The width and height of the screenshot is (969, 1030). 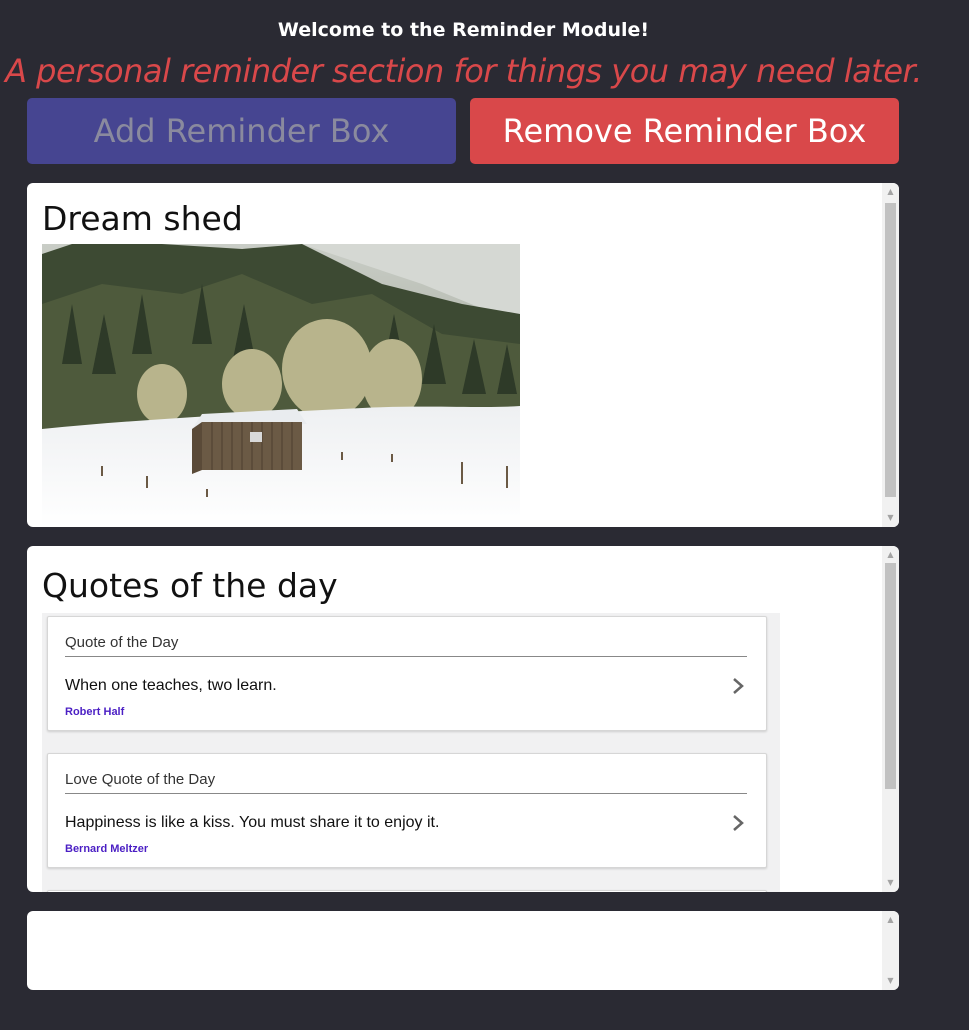 I want to click on quote-category: Love Quote of the Day, so click(x=406, y=782).